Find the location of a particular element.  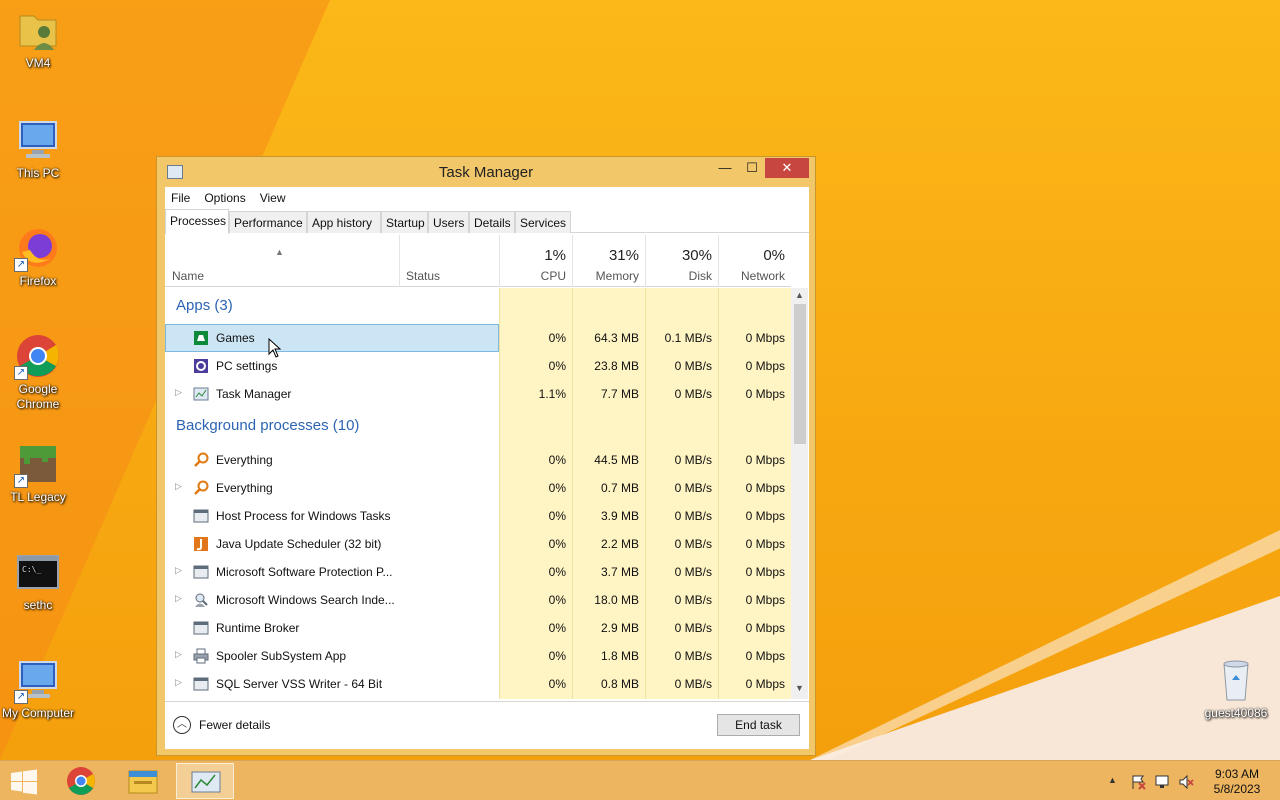

table-row: PC settings 0% 23.8 MB 0 MB/s 0 Mbps is located at coordinates (478, 366).